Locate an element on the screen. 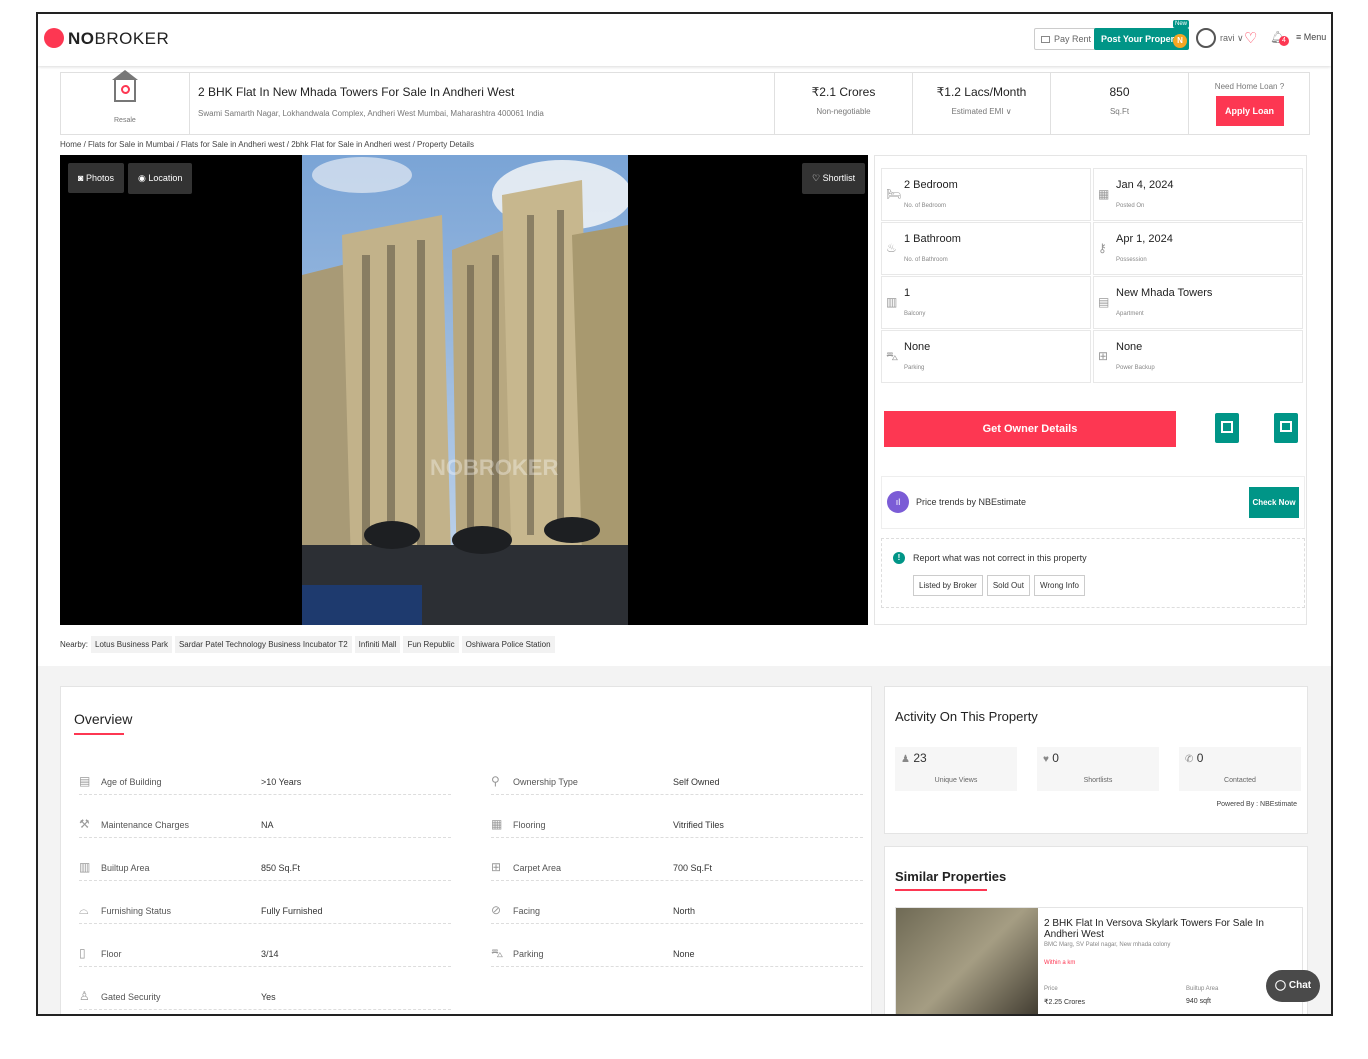 The width and height of the screenshot is (1368, 1059). bath-icon: ♨ is located at coordinates (891, 248).